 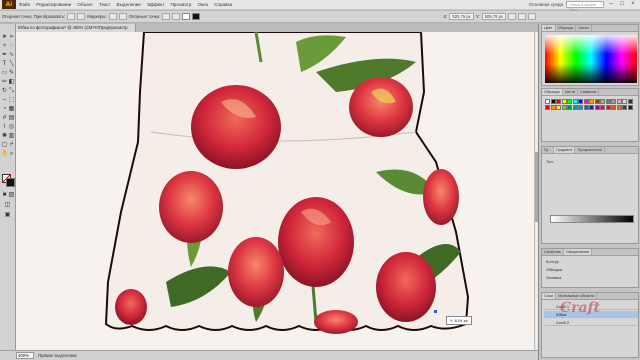 What do you see at coordinates (24, 5) in the screenshot?
I see `menu-file: Файл` at bounding box center [24, 5].